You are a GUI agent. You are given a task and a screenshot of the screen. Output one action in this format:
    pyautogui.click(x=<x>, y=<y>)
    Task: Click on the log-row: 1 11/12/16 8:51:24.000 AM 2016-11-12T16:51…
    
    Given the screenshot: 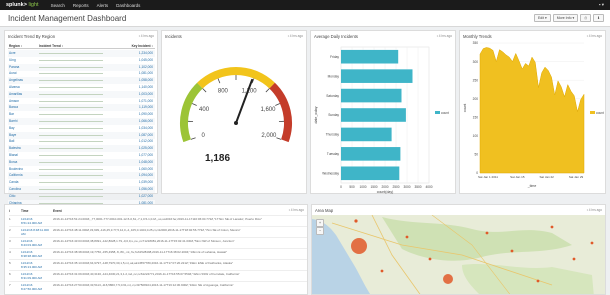 What is the action you would take?
    pyautogui.click(x=158, y=220)
    